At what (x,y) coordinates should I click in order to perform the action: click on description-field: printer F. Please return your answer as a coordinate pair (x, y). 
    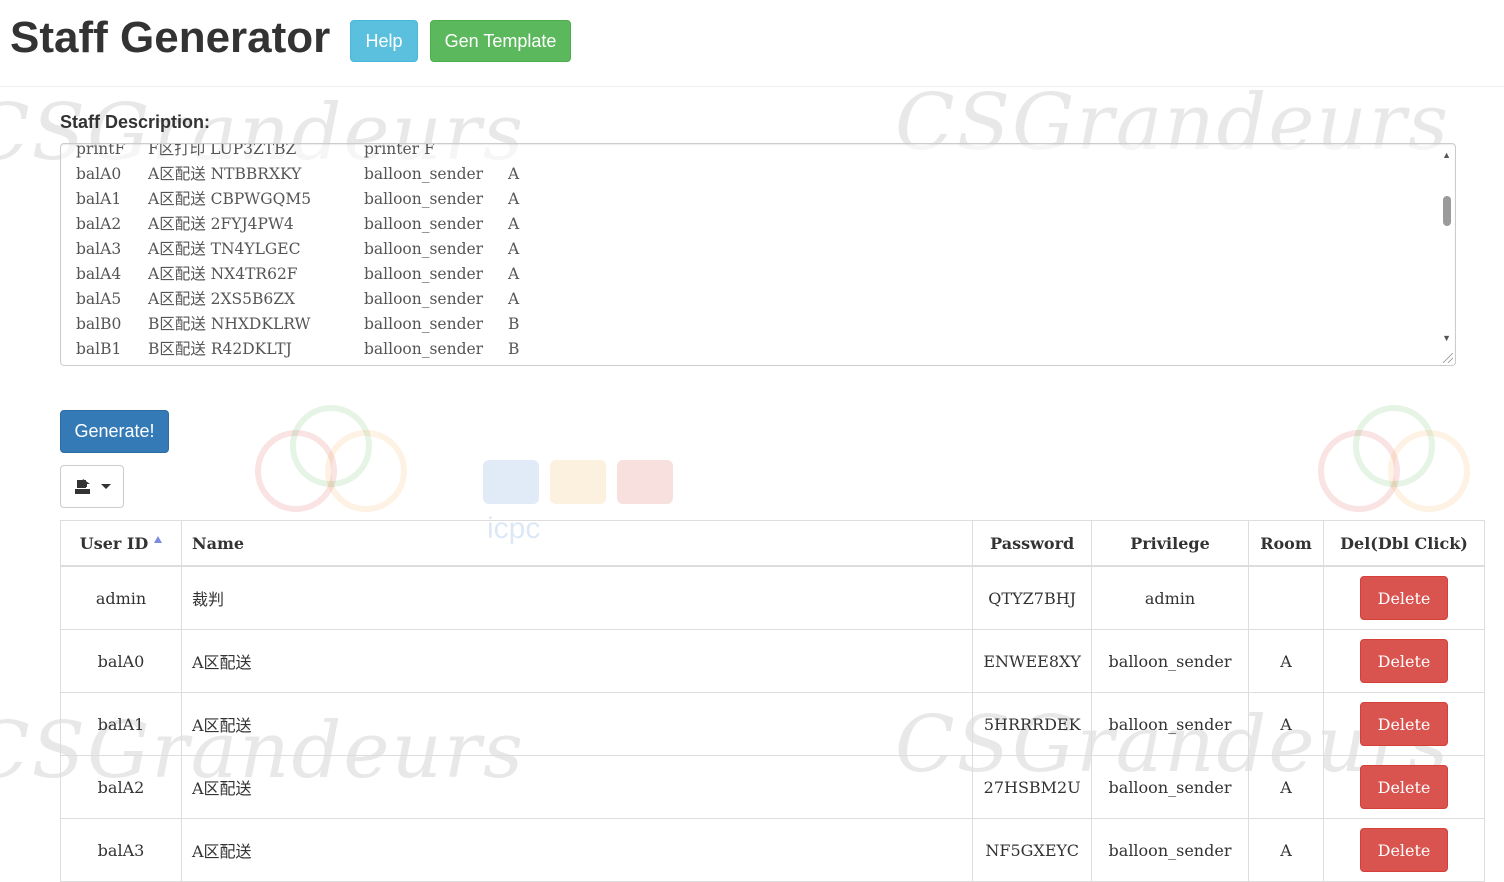
    Looking at the image, I should click on (399, 150).